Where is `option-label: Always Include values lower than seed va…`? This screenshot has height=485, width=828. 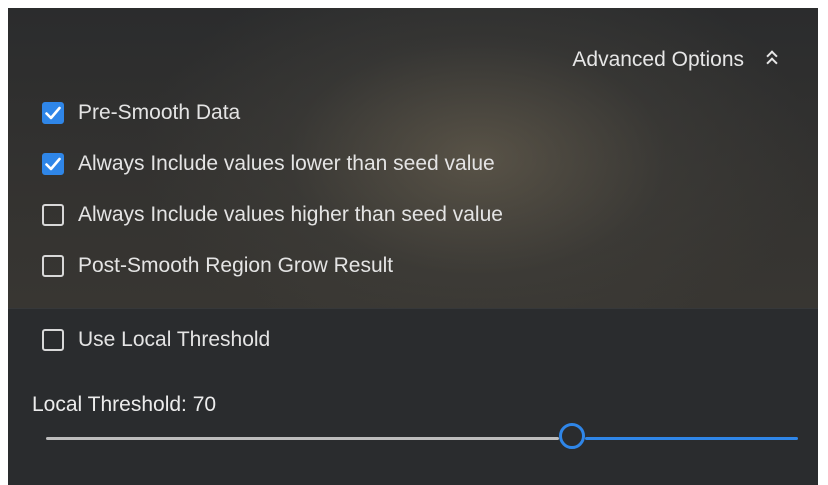 option-label: Always Include values lower than seed va… is located at coordinates (286, 163).